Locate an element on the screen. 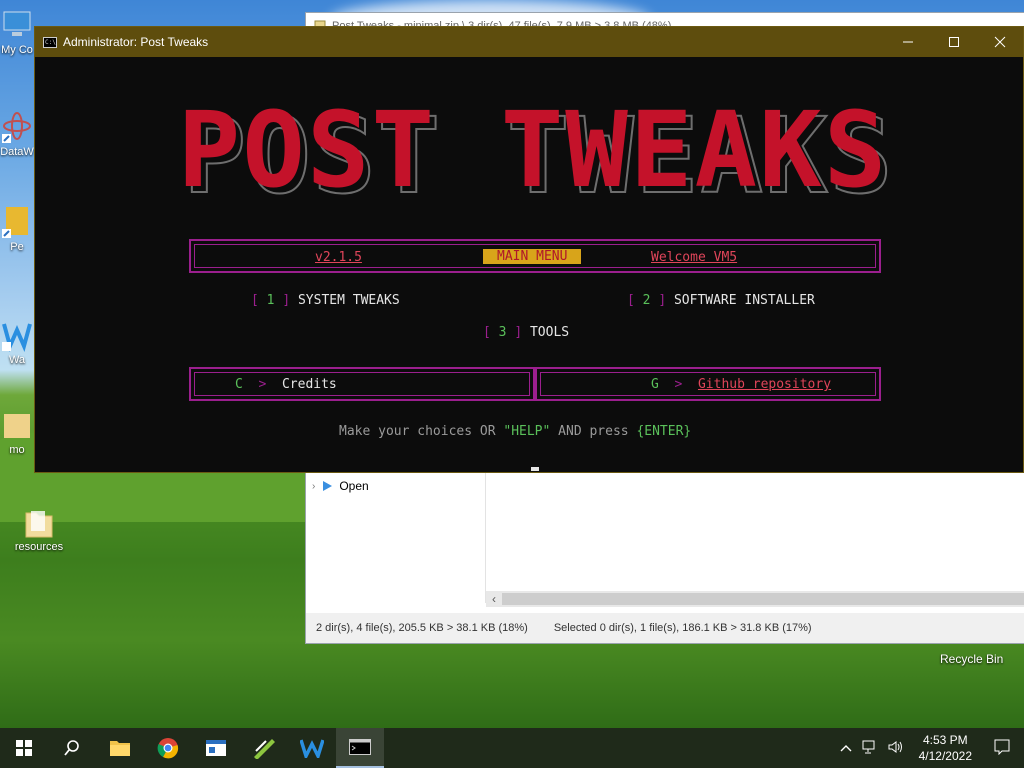 The height and width of the screenshot is (768, 1024). credits-box: C > Credits is located at coordinates (362, 384).